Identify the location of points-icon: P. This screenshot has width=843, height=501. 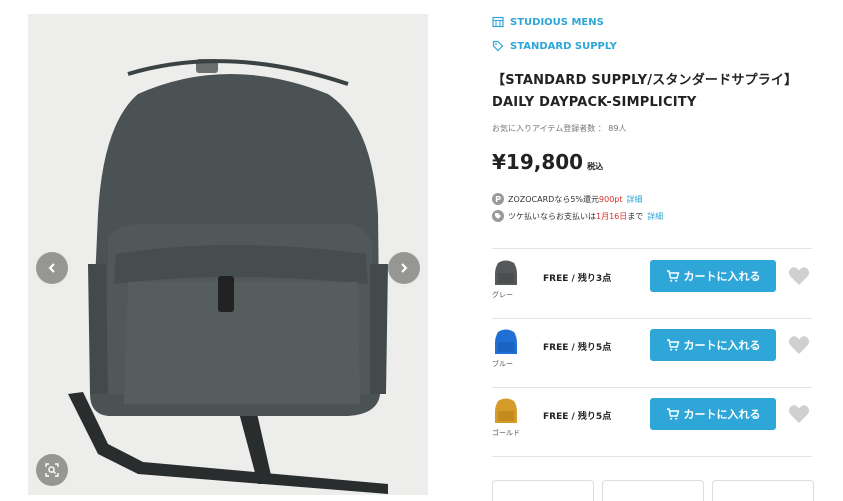
(498, 199).